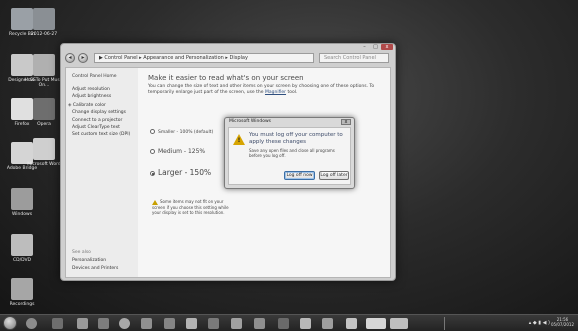 The image size is (578, 331). What do you see at coordinates (94, 76) in the screenshot?
I see `control-panel-home-link: Control Panel Home` at bounding box center [94, 76].